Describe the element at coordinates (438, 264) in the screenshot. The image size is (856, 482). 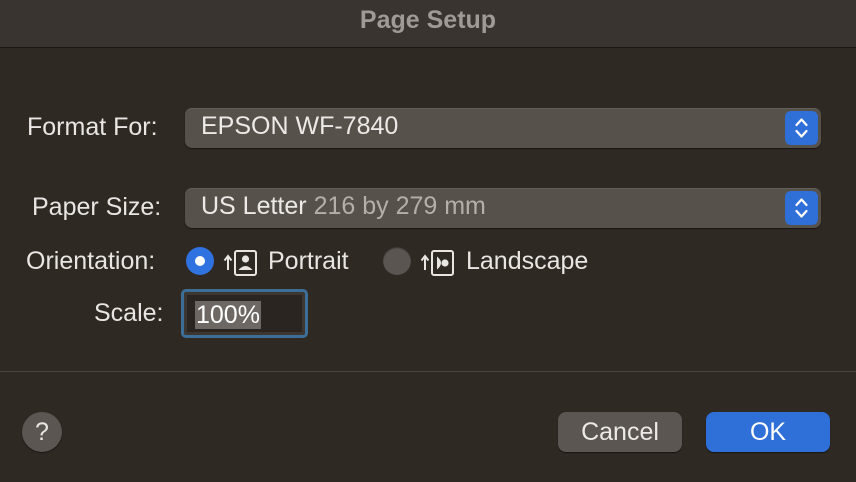
I see `landscape-orientation-icon` at that location.